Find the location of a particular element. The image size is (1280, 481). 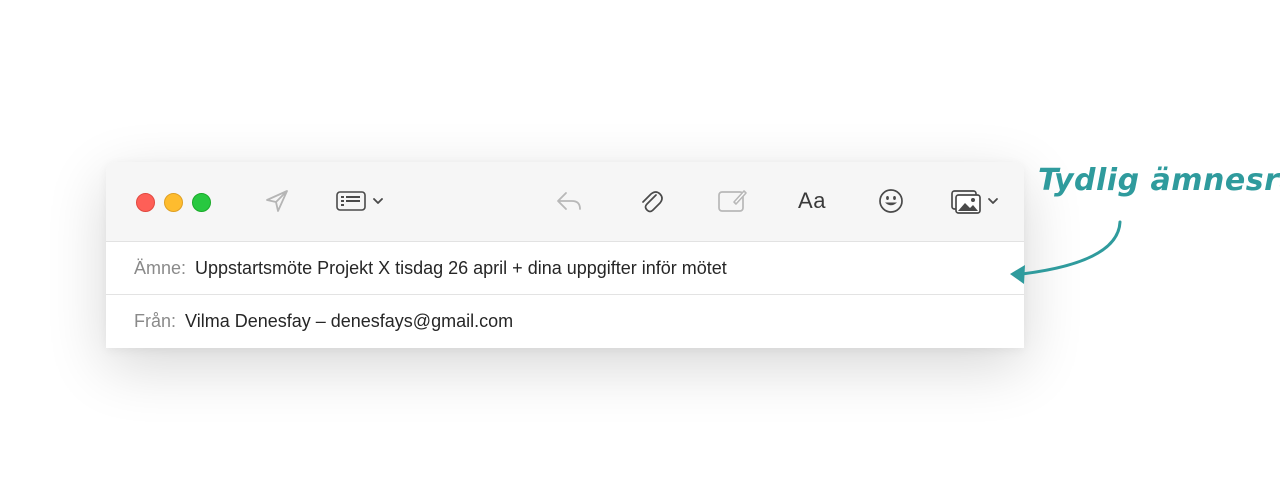

reply-icon is located at coordinates (569, 201).